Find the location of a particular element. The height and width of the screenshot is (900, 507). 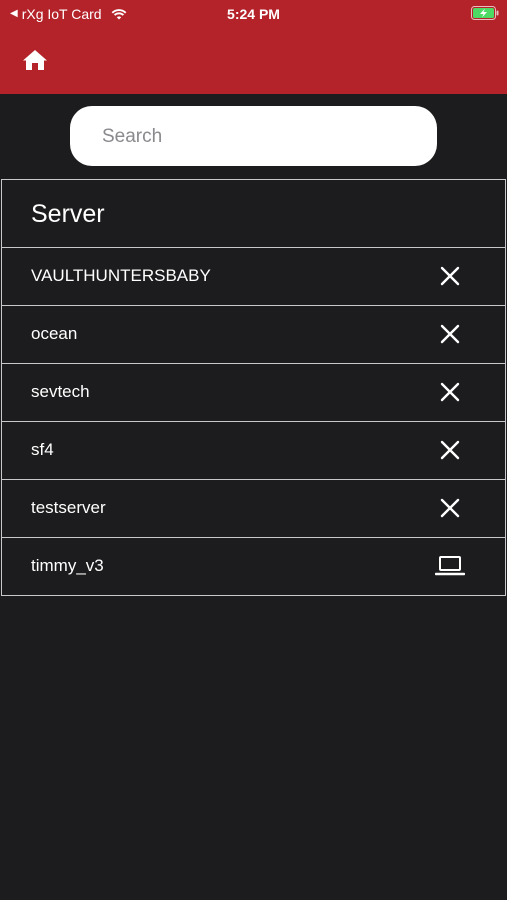

laptop-icon is located at coordinates (450, 566).